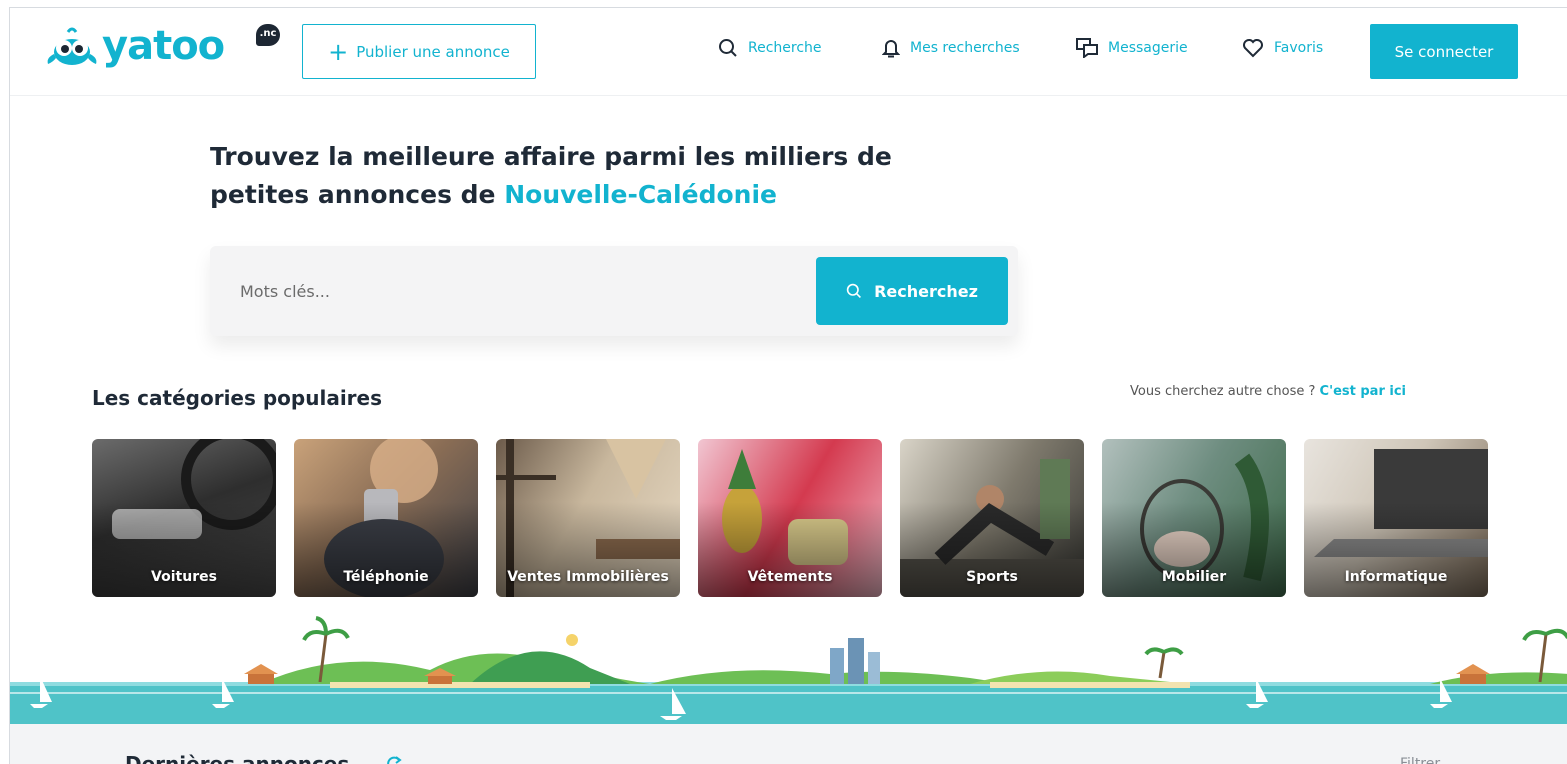  What do you see at coordinates (386, 518) in the screenshot?
I see `category-card-telephonie: Téléphonie` at bounding box center [386, 518].